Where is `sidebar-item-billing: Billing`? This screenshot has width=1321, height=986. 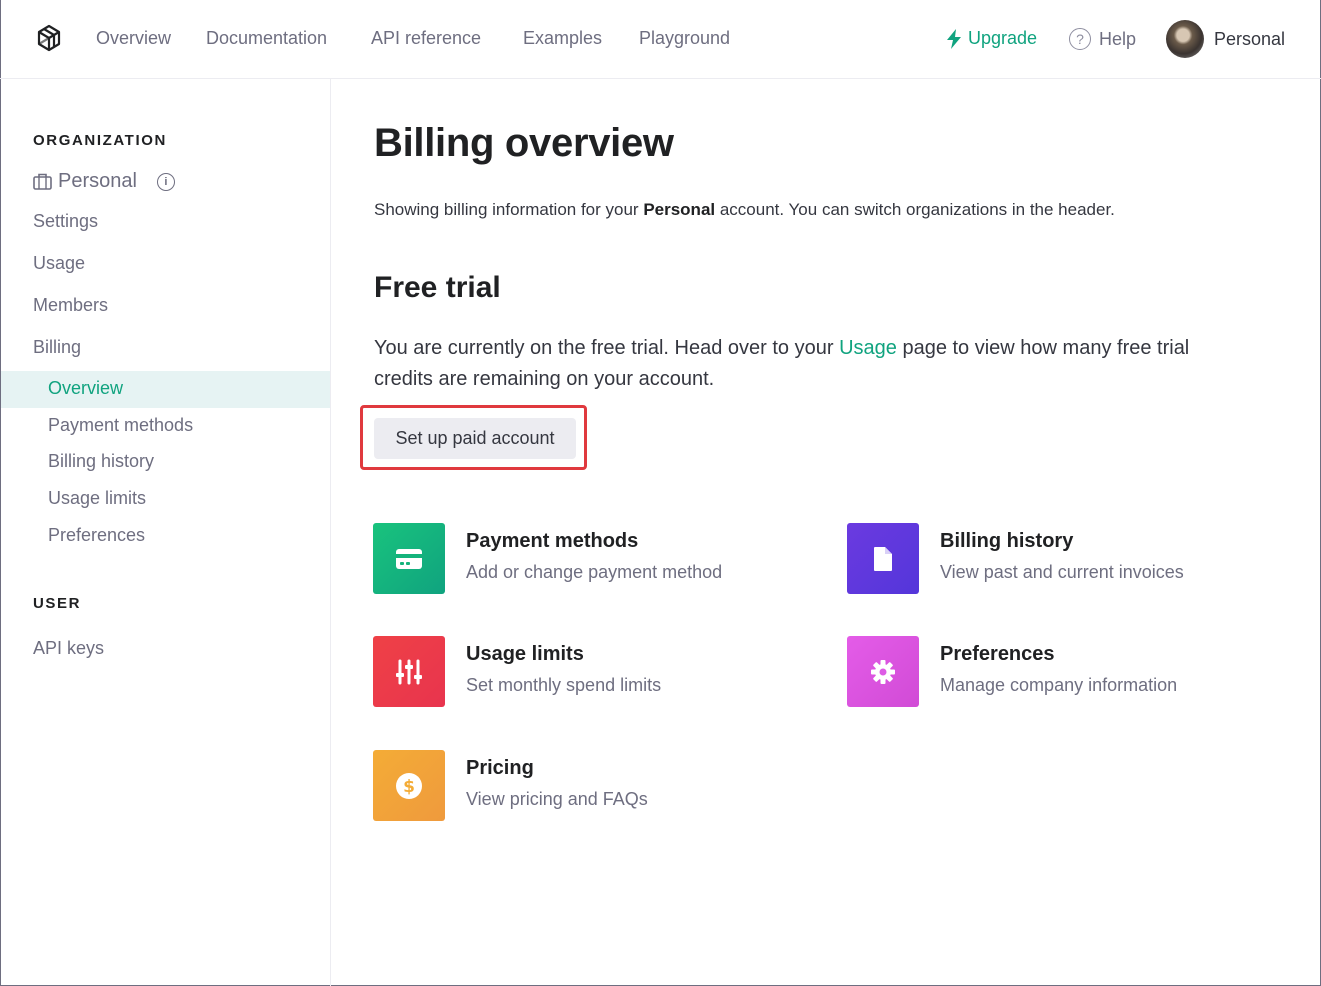 sidebar-item-billing: Billing is located at coordinates (57, 347).